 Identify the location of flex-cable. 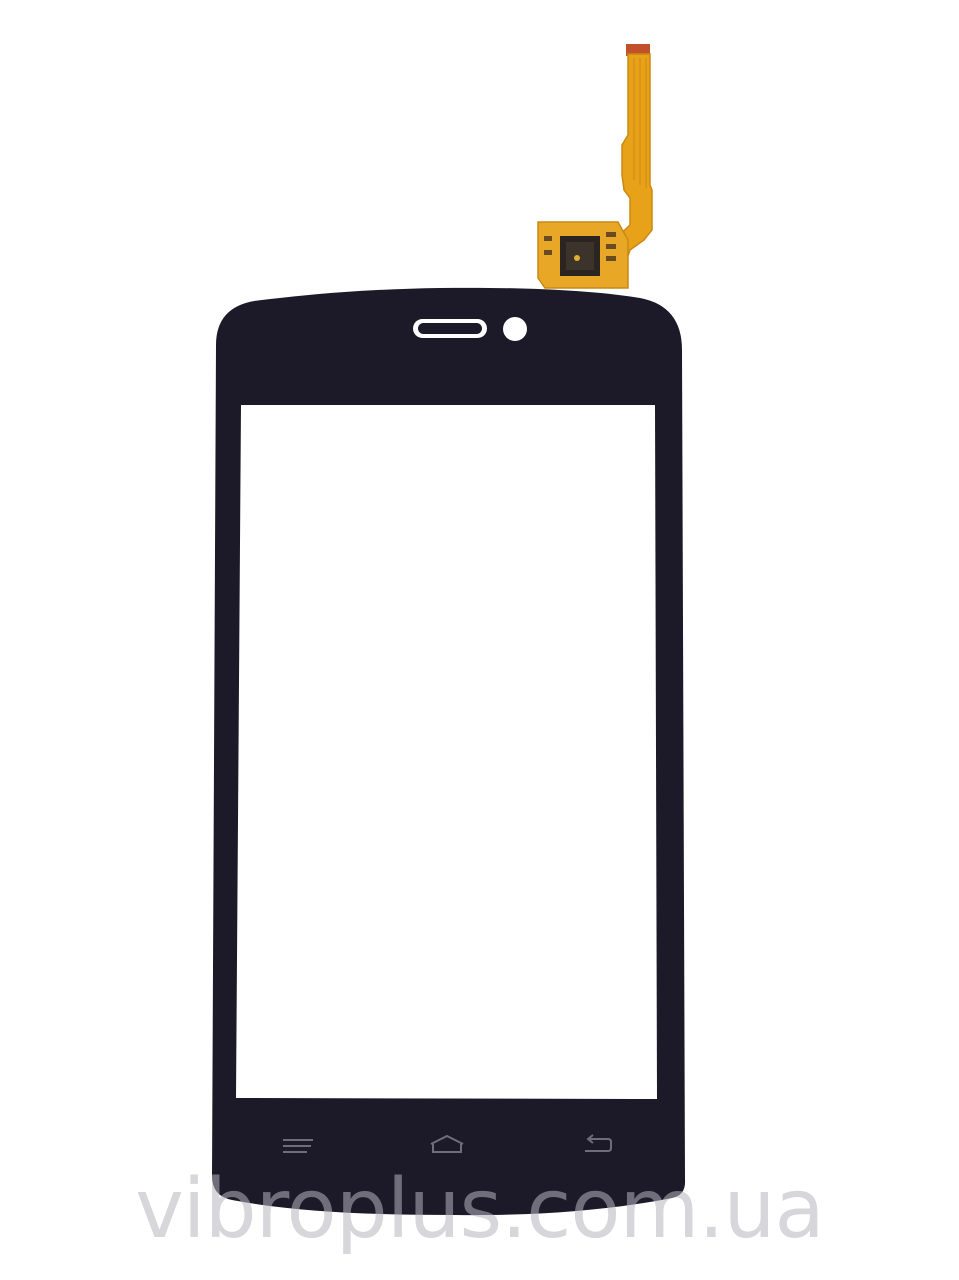
(595, 166).